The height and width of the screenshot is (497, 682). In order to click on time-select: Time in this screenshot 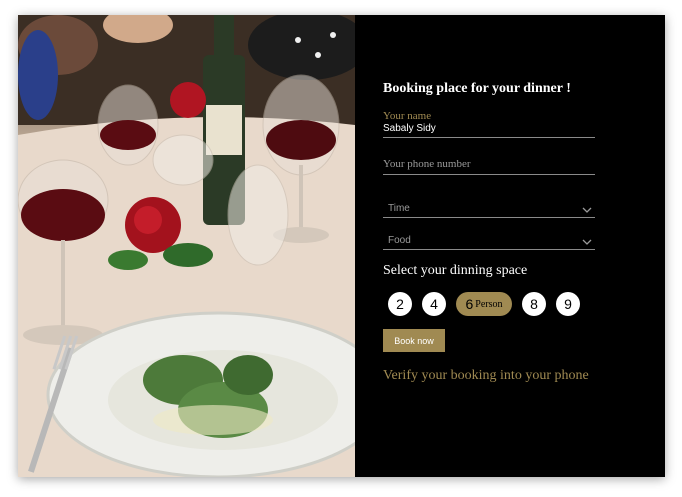, I will do `click(489, 210)`.